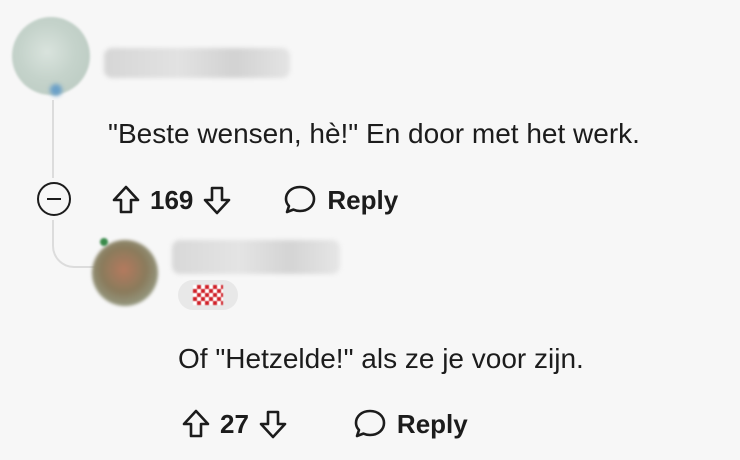 This screenshot has height=460, width=740. I want to click on collapse-thread-button, so click(54, 199).